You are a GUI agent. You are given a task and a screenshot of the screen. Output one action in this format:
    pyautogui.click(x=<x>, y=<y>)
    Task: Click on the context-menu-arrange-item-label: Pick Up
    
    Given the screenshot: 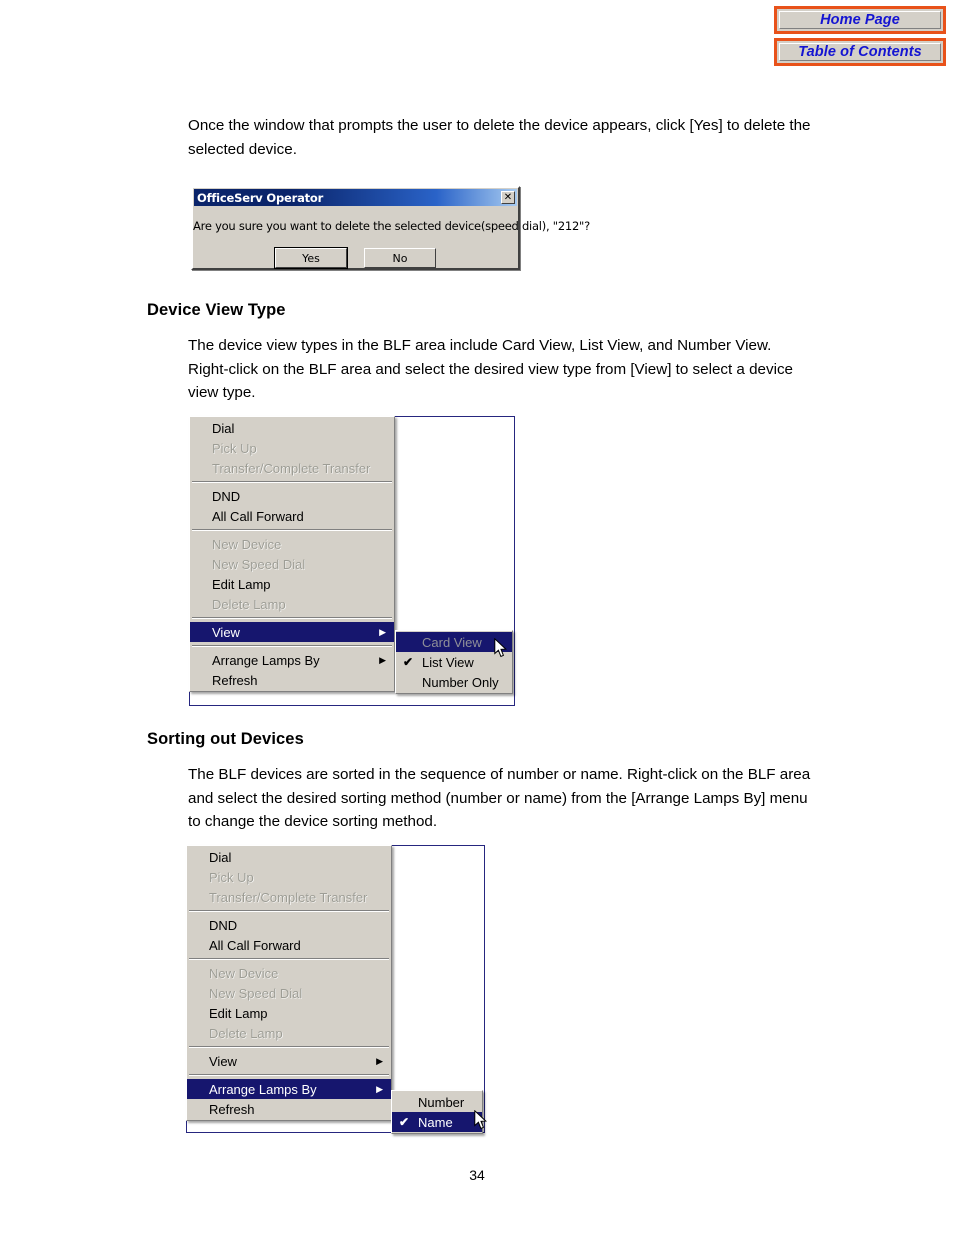 What is the action you would take?
    pyautogui.click(x=231, y=877)
    